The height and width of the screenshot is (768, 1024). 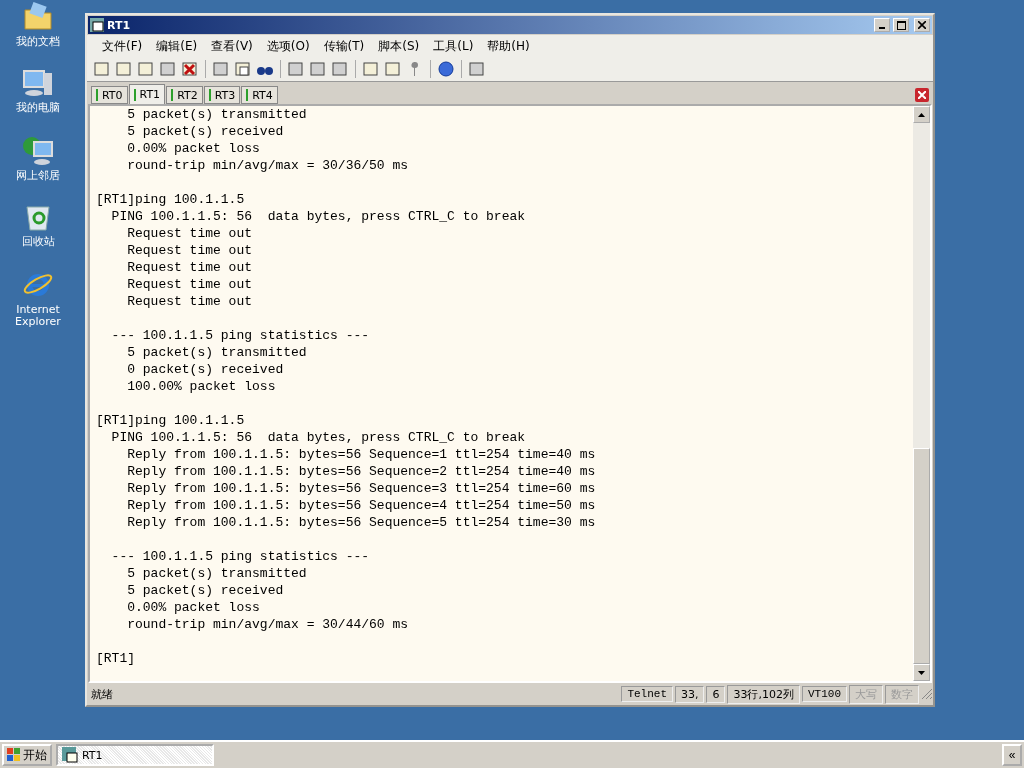 What do you see at coordinates (222, 95) in the screenshot?
I see `session-tab: RT3` at bounding box center [222, 95].